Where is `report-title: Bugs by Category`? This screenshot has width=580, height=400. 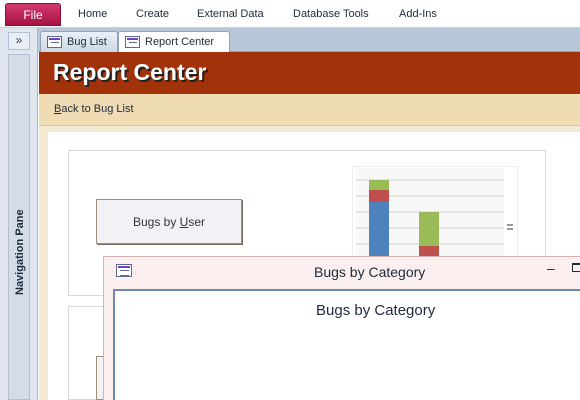
report-title: Bugs by Category is located at coordinates (376, 310).